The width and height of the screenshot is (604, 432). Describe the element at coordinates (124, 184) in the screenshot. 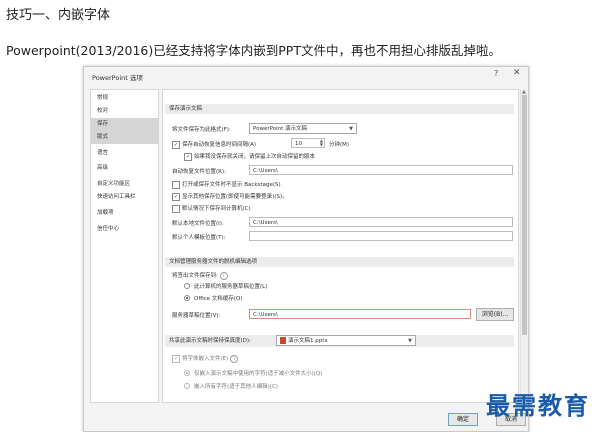

I see `sidebar-item-customize-ribbon: 自定义功能区` at that location.